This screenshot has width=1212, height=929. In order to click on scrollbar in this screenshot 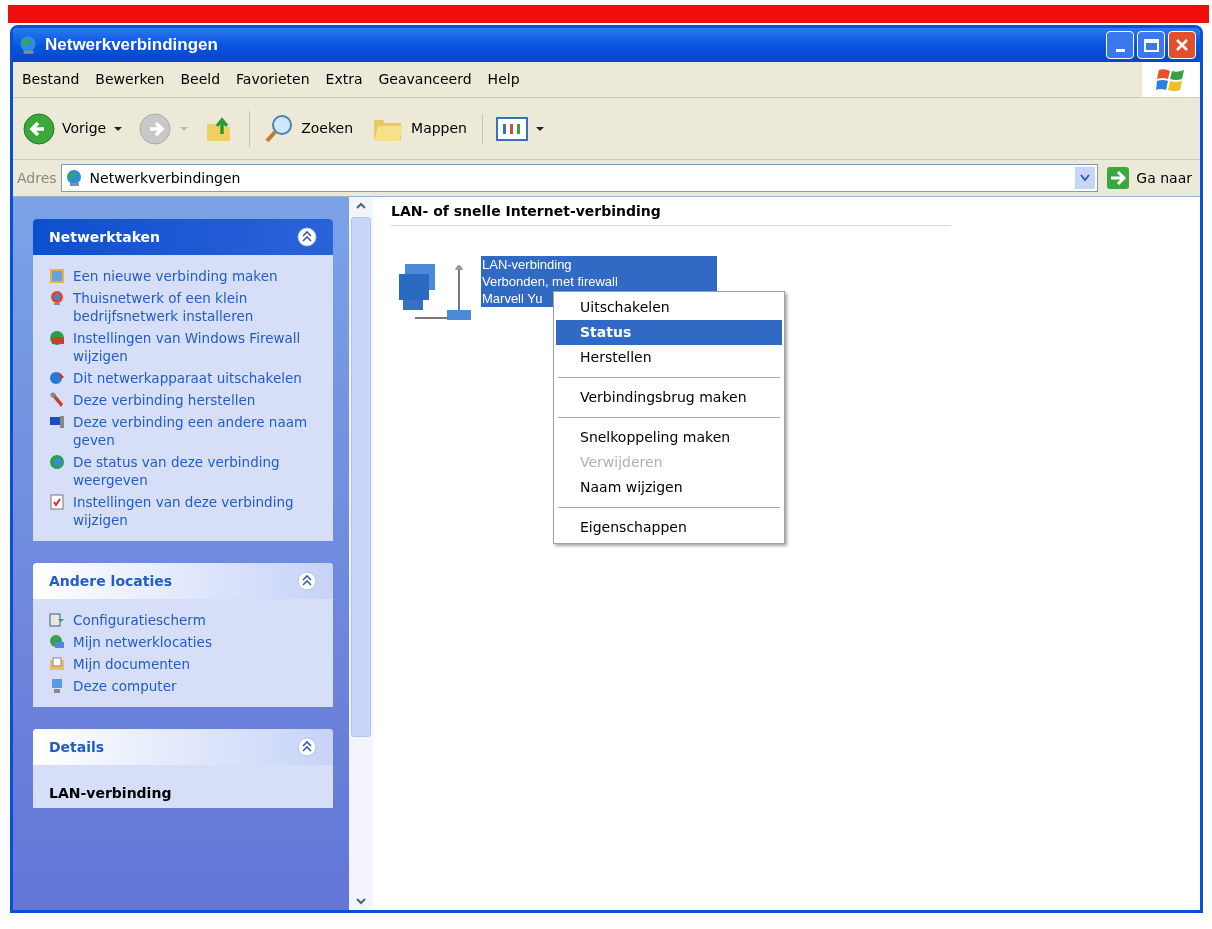, I will do `click(361, 553)`.